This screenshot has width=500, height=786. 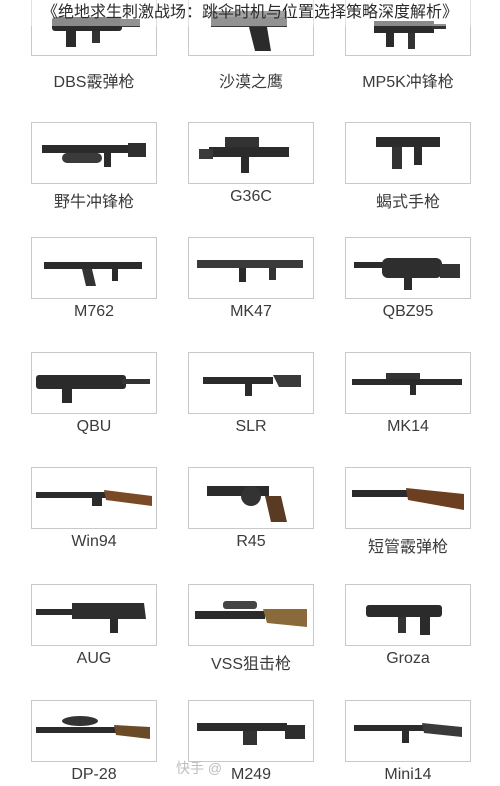 What do you see at coordinates (94, 658) in the screenshot?
I see `weapon-label: AUG` at bounding box center [94, 658].